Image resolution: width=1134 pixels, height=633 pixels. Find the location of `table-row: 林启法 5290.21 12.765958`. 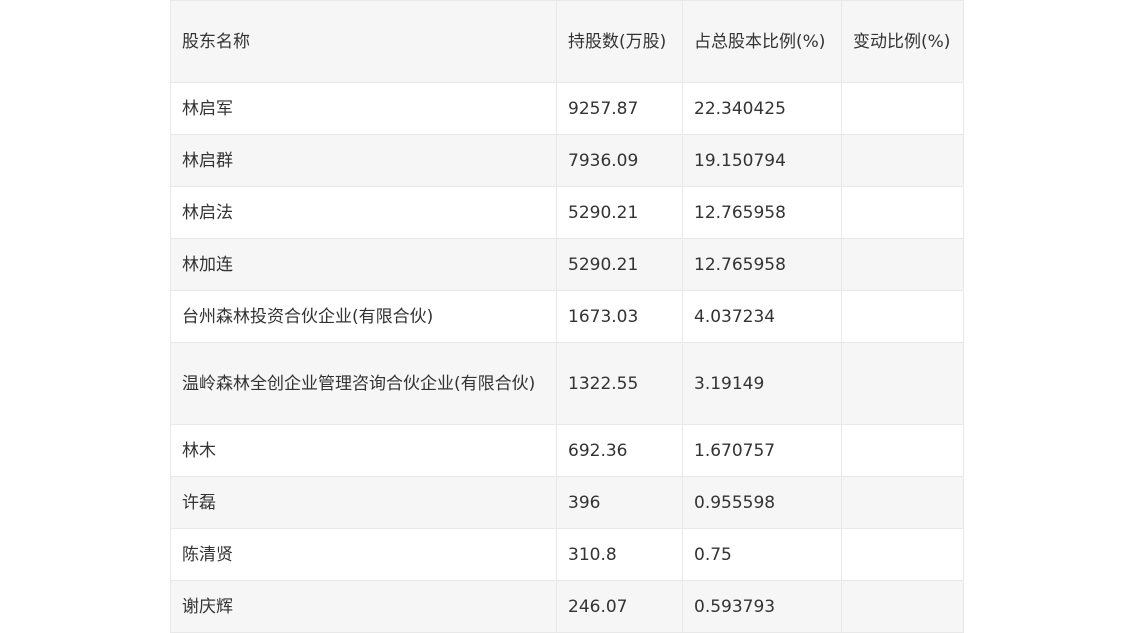

table-row: 林启法 5290.21 12.765958 is located at coordinates (567, 212).